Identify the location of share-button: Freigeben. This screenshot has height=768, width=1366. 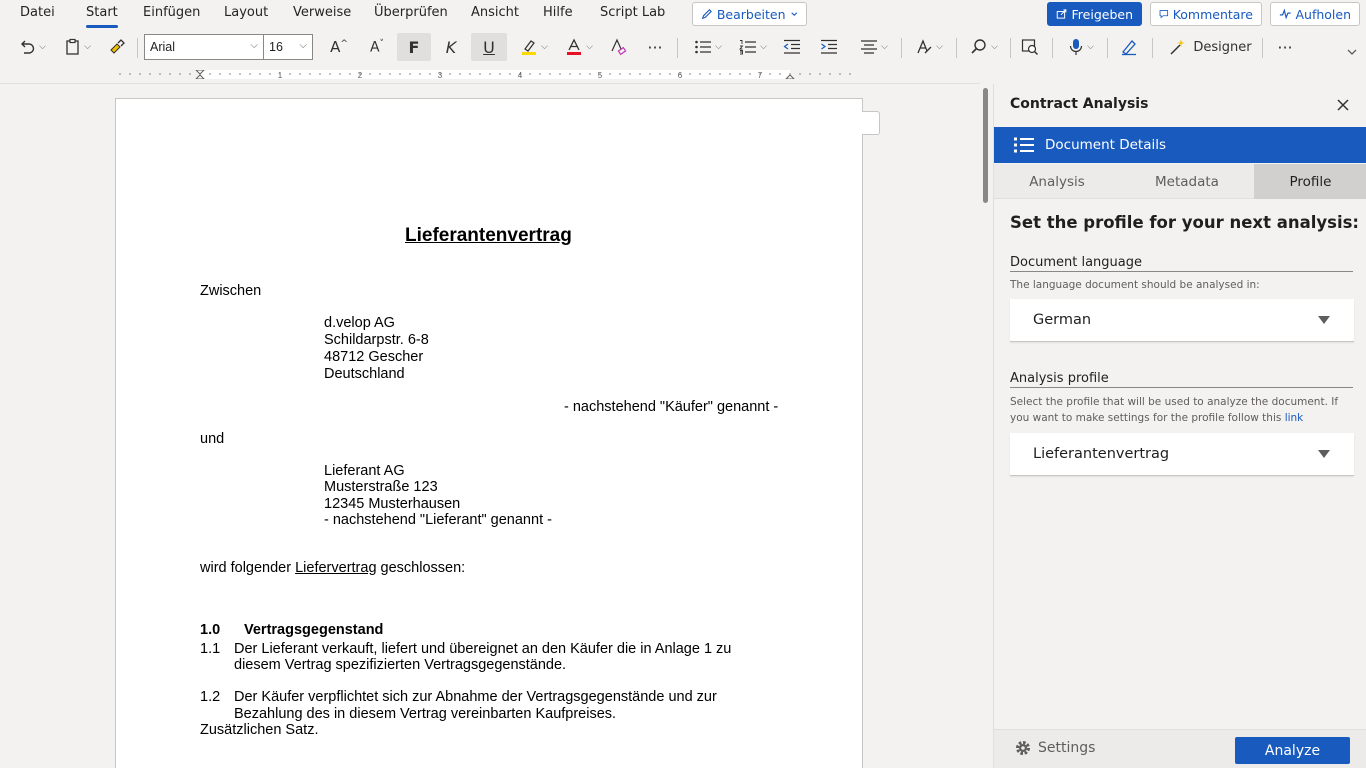
(1094, 14).